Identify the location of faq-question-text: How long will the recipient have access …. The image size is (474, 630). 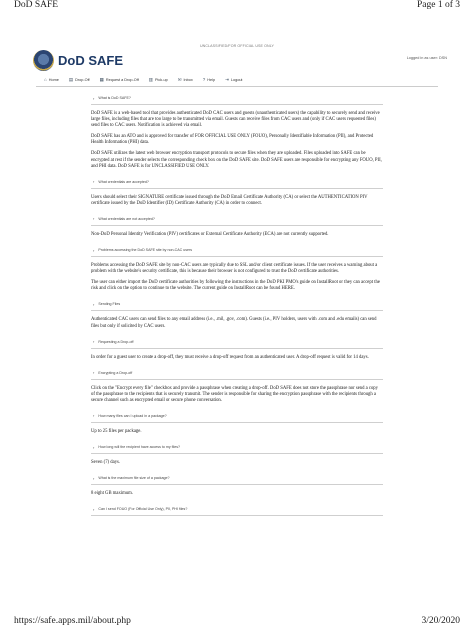
(139, 447).